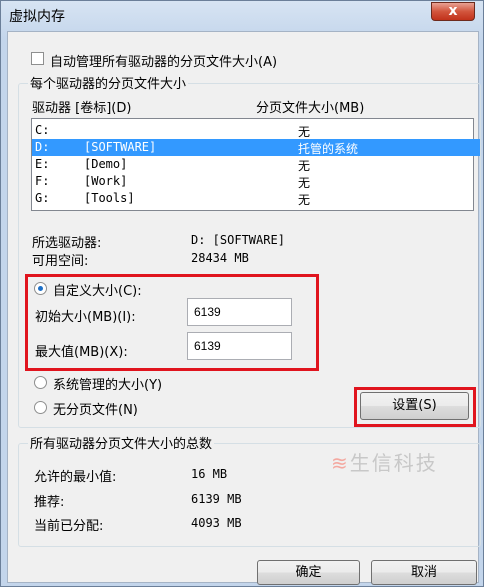  I want to click on set-button: 设置(S), so click(414, 406).